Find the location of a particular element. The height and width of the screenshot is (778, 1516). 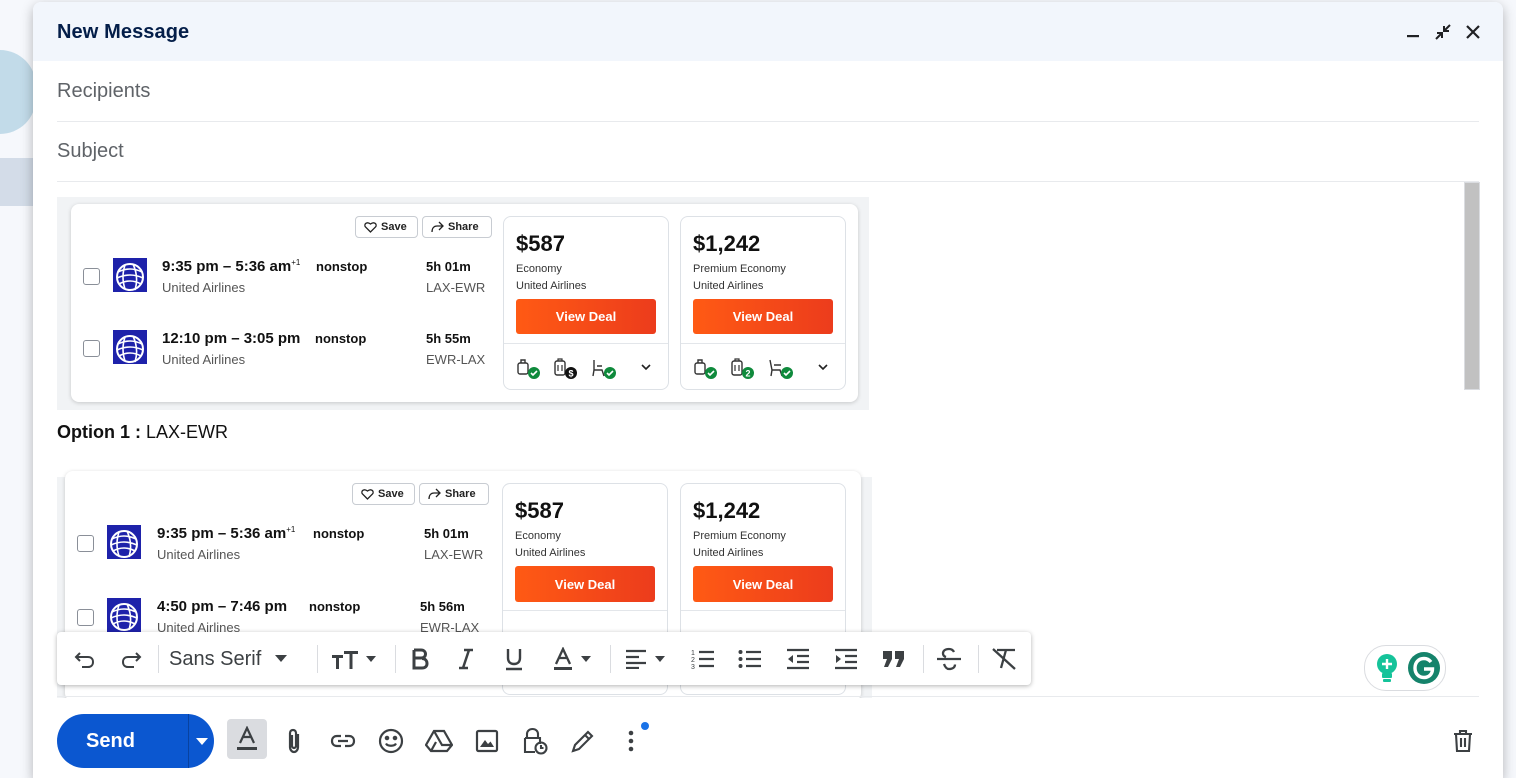

option-value: LAX-EWR is located at coordinates (185, 432).